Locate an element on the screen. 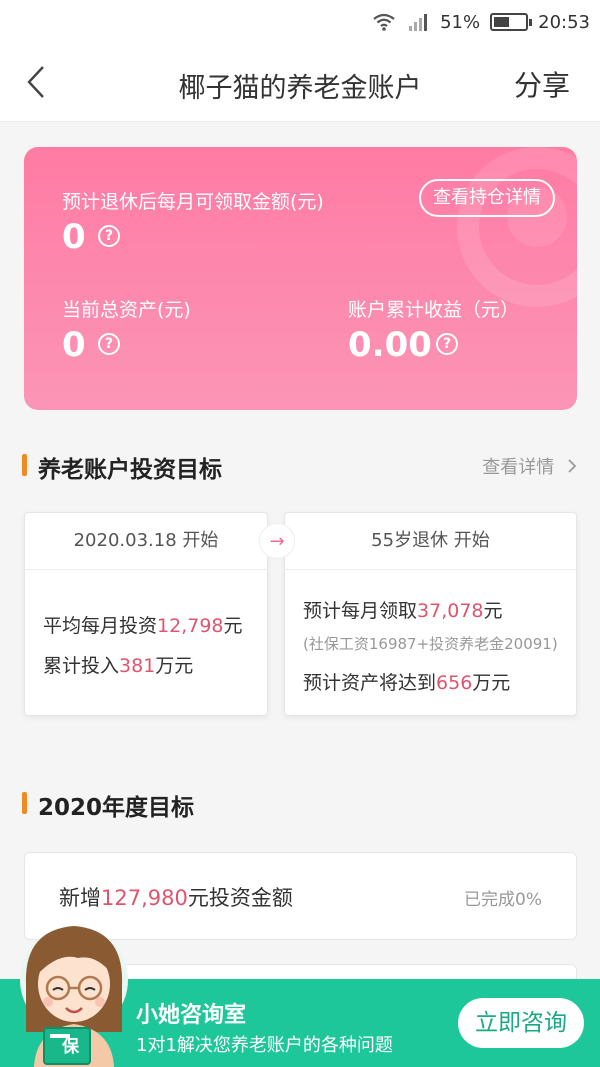  goal-section-header: 养老账户投资目标 查看详情 is located at coordinates (300, 466).